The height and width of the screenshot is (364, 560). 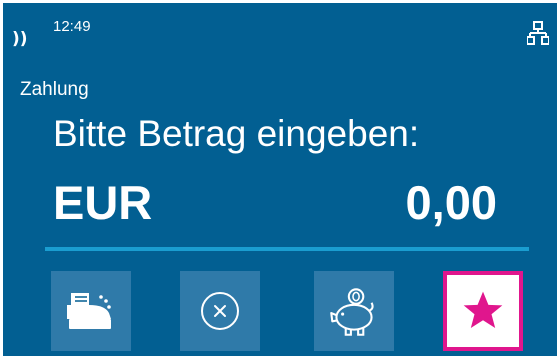 What do you see at coordinates (538, 33) in the screenshot?
I see `network-icon` at bounding box center [538, 33].